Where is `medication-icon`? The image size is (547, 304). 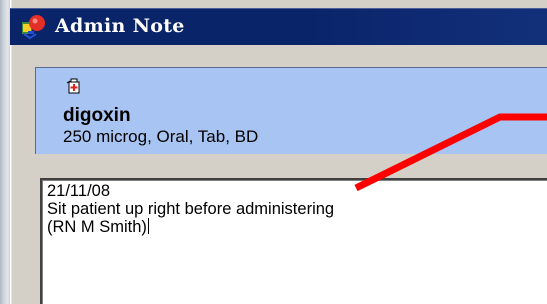
medication-icon is located at coordinates (74, 86).